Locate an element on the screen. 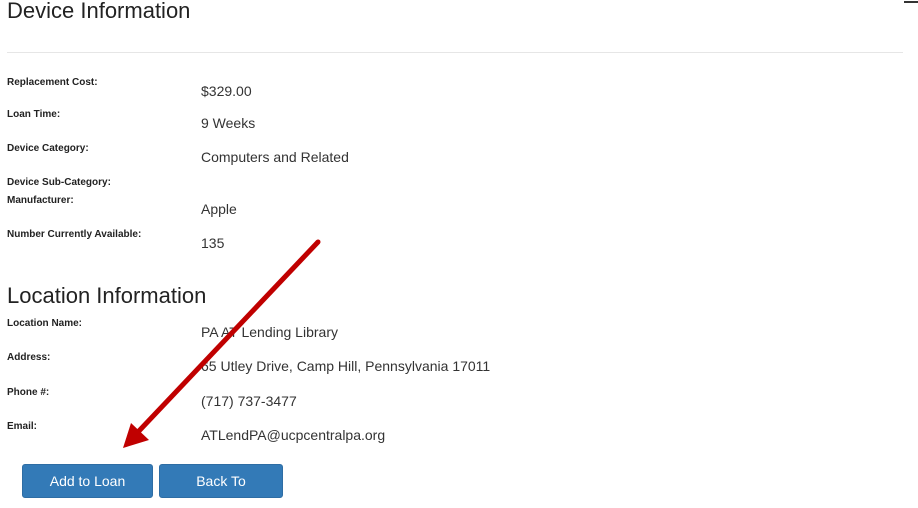  field-label-replacement-cost: Replacement Cost: is located at coordinates (52, 82).